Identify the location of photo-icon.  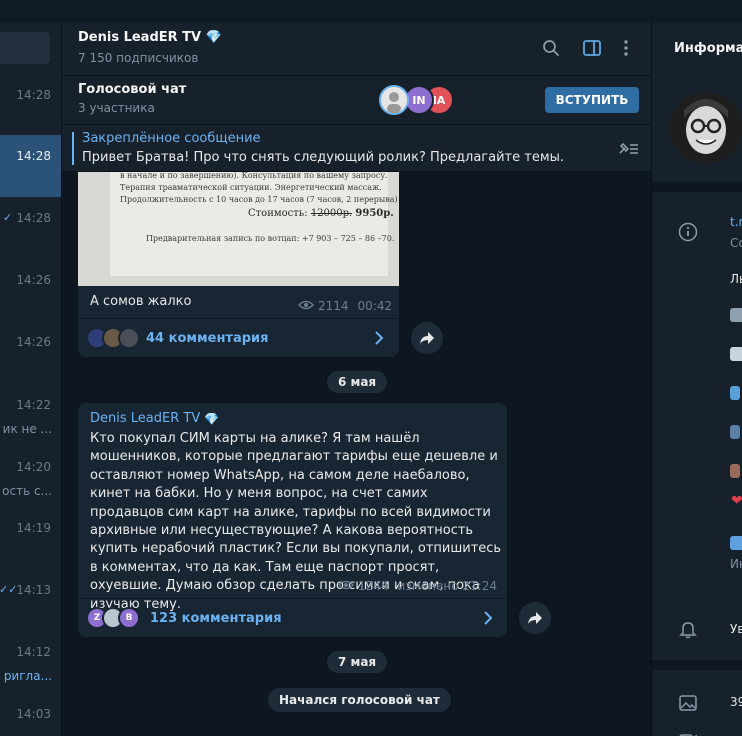
(688, 703).